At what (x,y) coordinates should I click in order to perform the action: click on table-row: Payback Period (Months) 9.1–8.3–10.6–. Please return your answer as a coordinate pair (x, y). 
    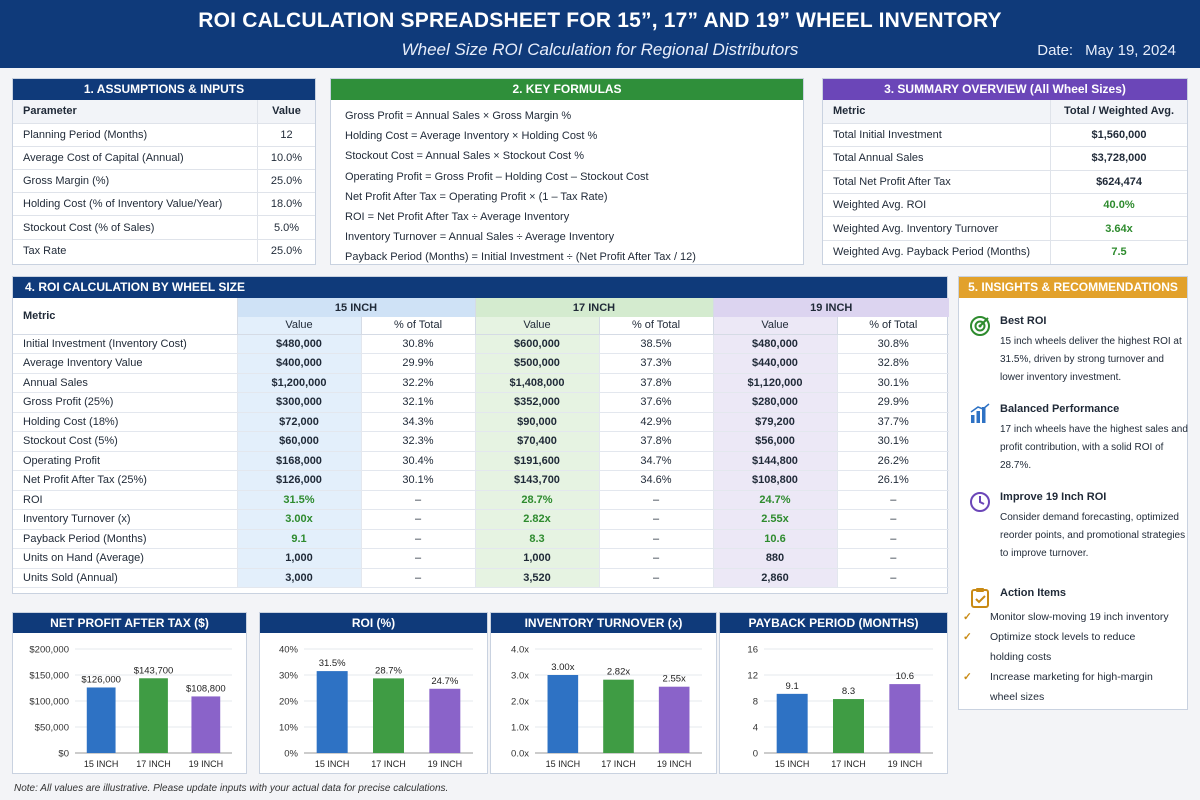
    Looking at the image, I should click on (481, 539).